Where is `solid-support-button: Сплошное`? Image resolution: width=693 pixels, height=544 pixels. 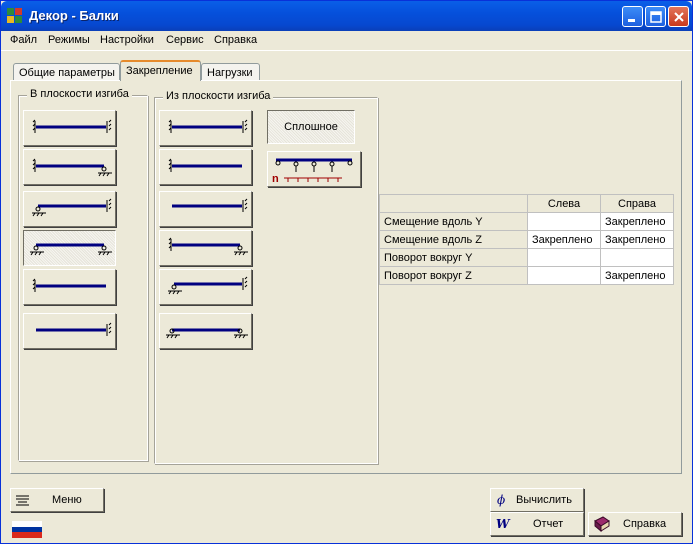 solid-support-button: Сплошное is located at coordinates (311, 127).